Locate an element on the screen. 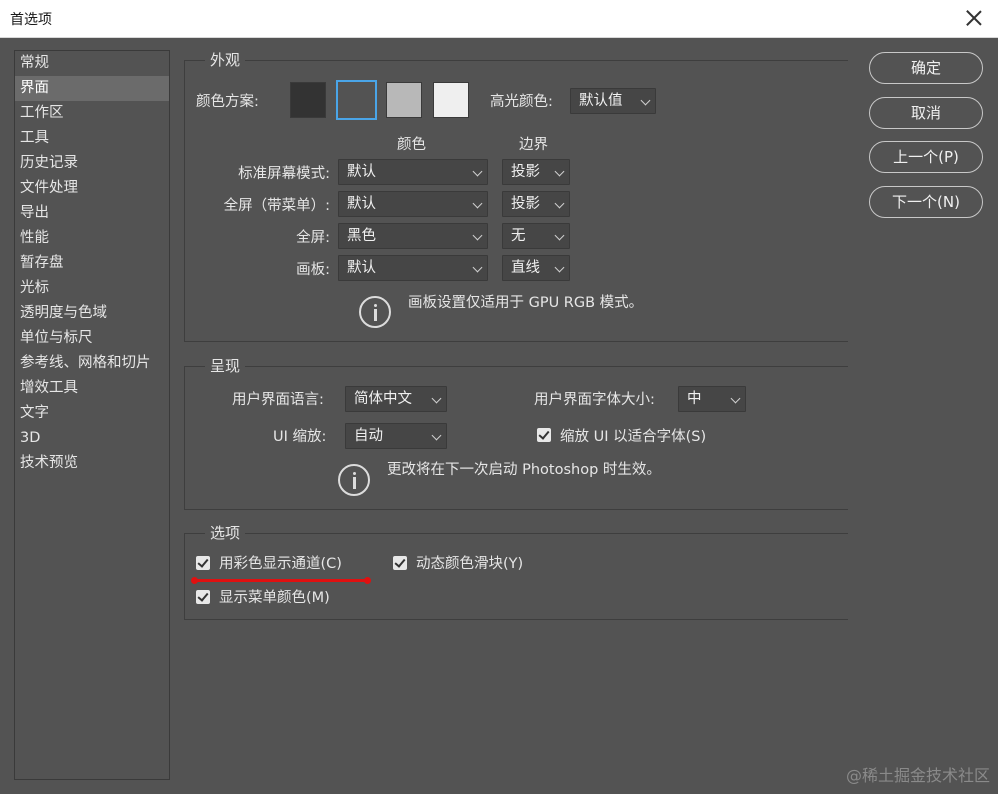  scale-ui-to-font-label: 缩放 UI 以适合字体(S) is located at coordinates (633, 437).